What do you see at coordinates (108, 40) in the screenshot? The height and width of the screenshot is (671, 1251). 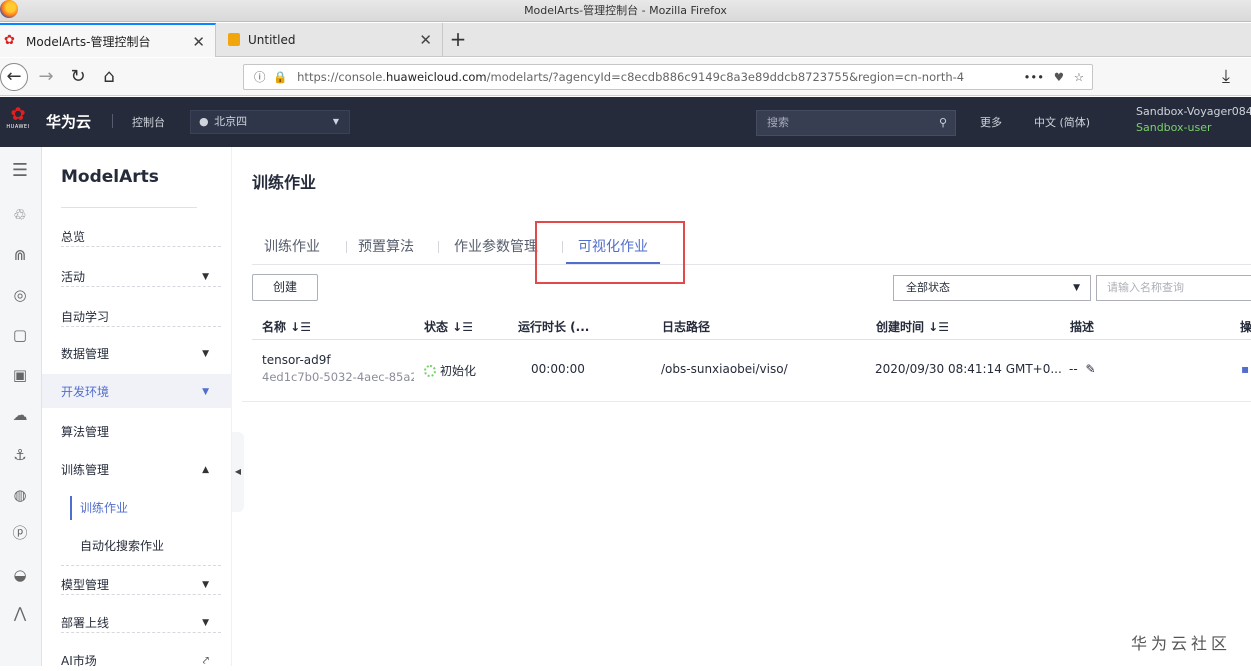 I see `browser-tab-modelarts: ✿ ModelArts-管理控制台 ✕` at bounding box center [108, 40].